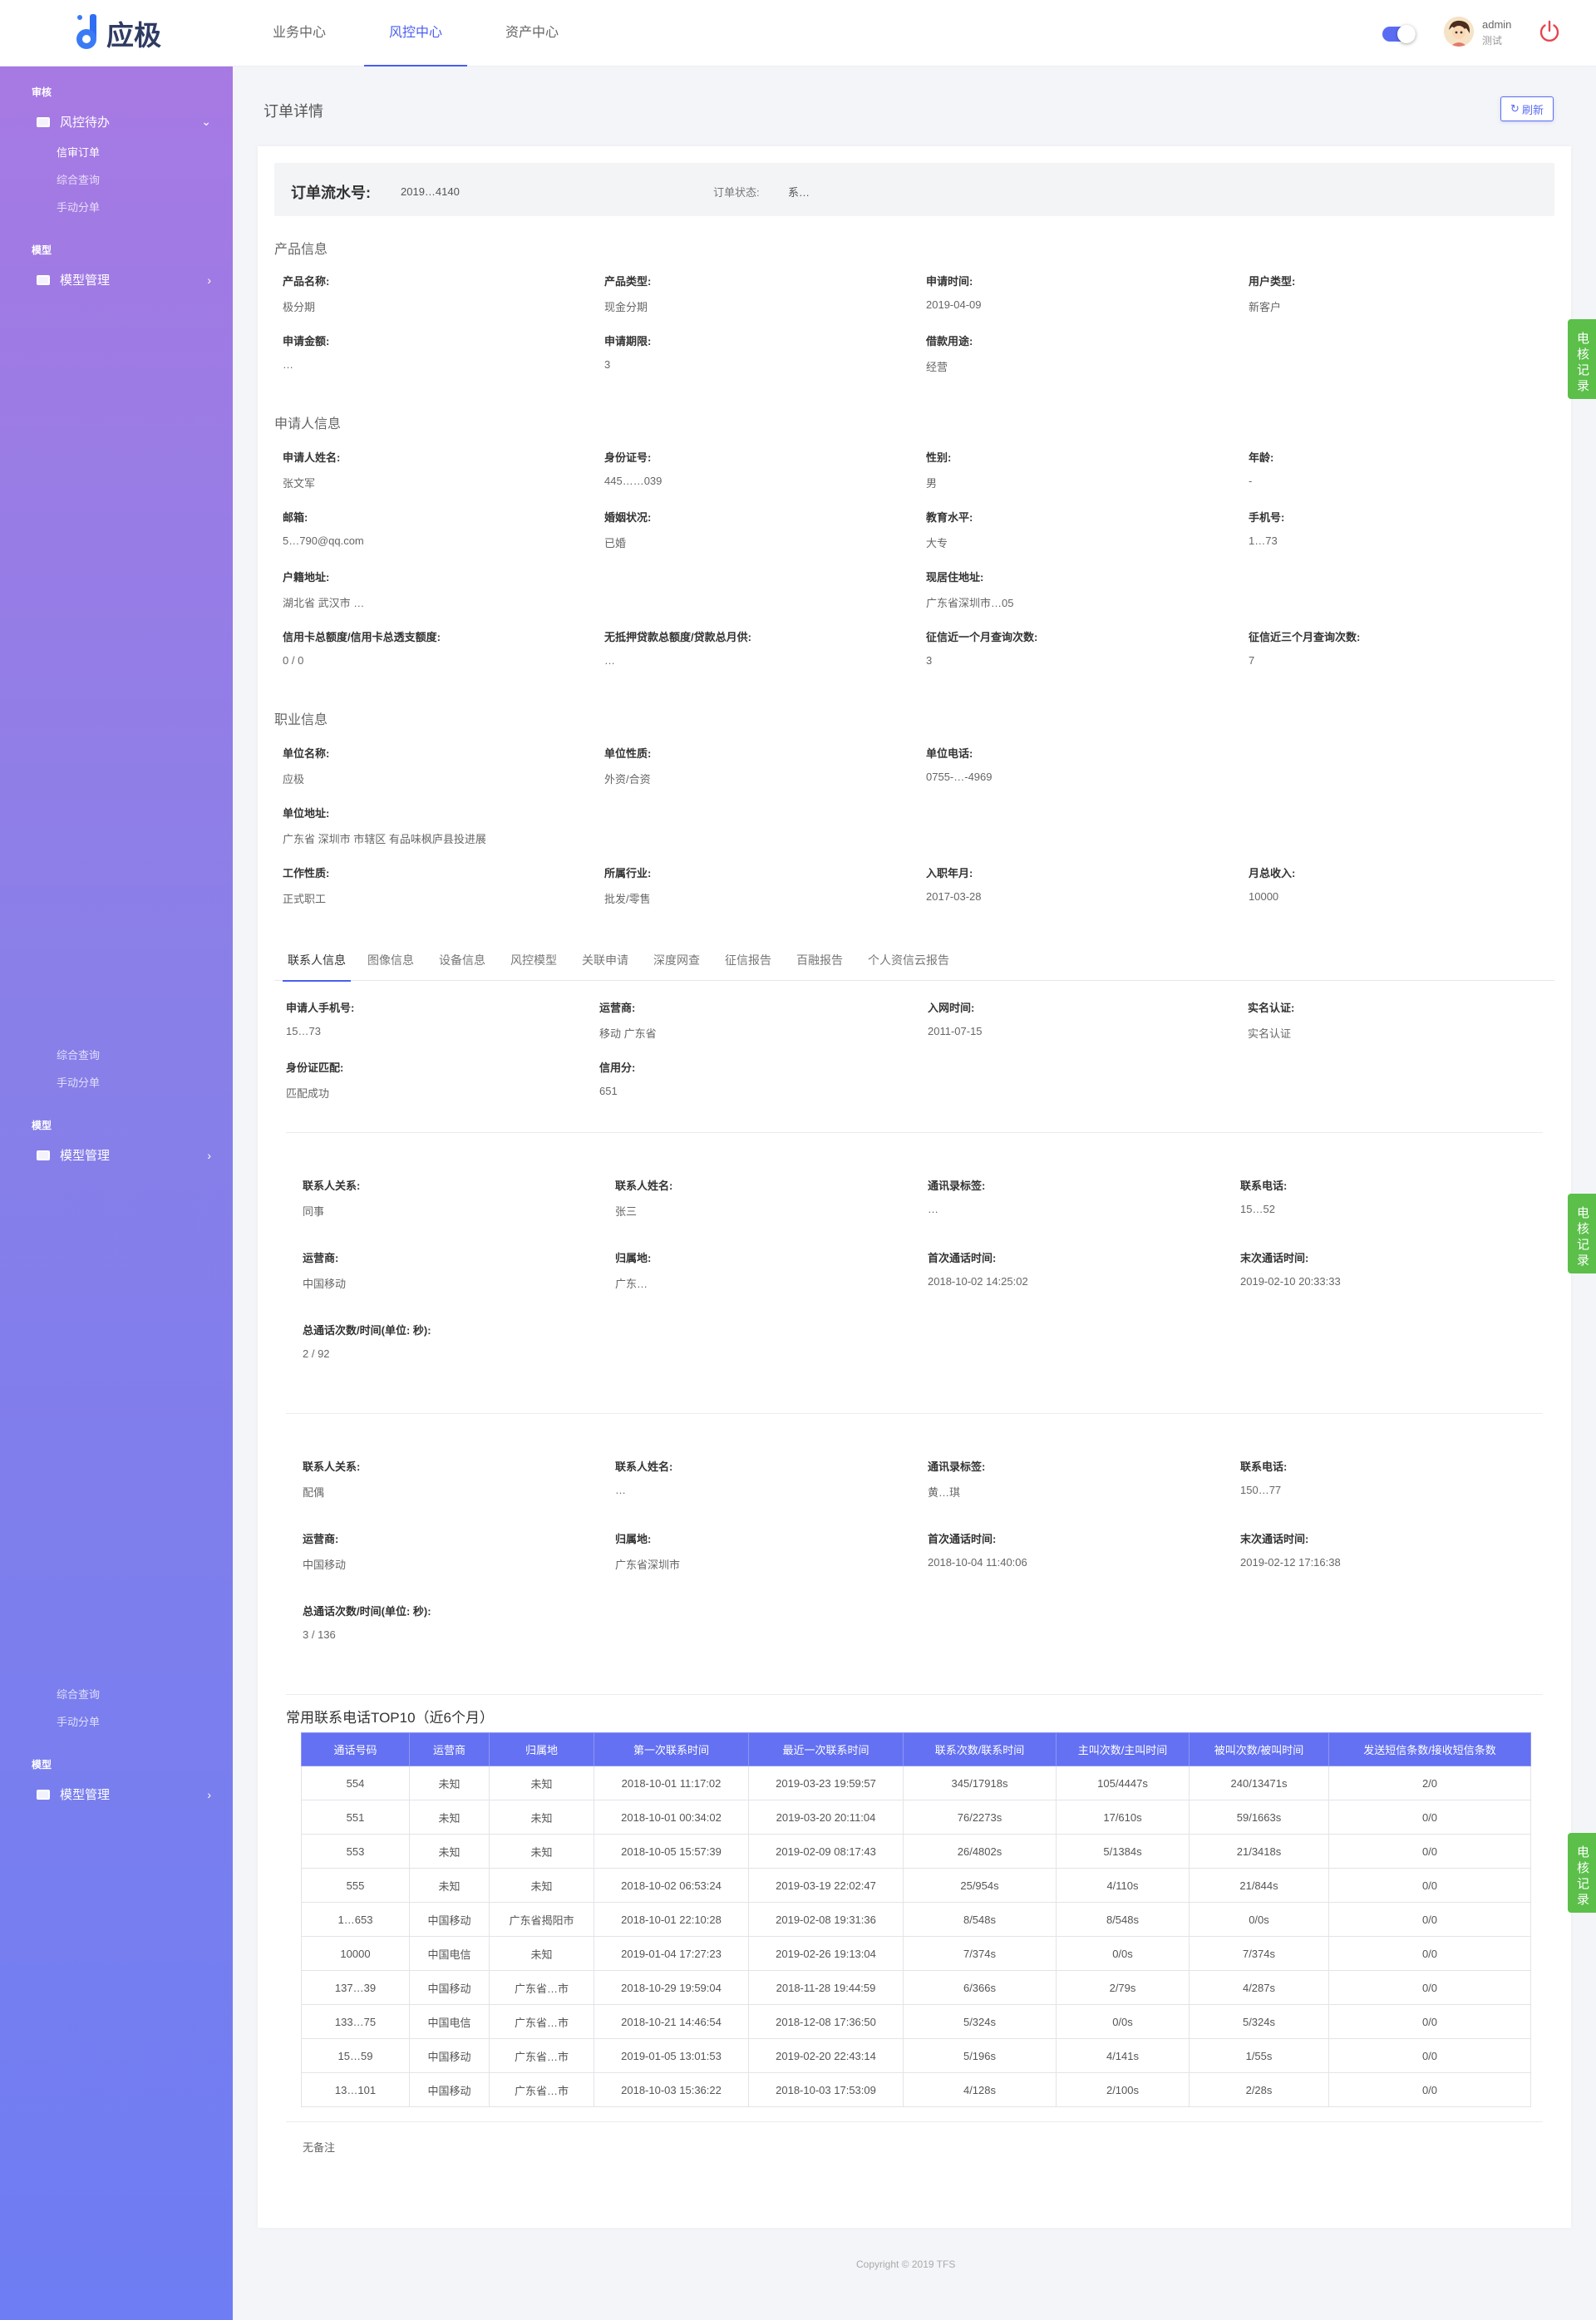 The height and width of the screenshot is (2320, 1596). I want to click on table-cell: 6/366s, so click(980, 1987).